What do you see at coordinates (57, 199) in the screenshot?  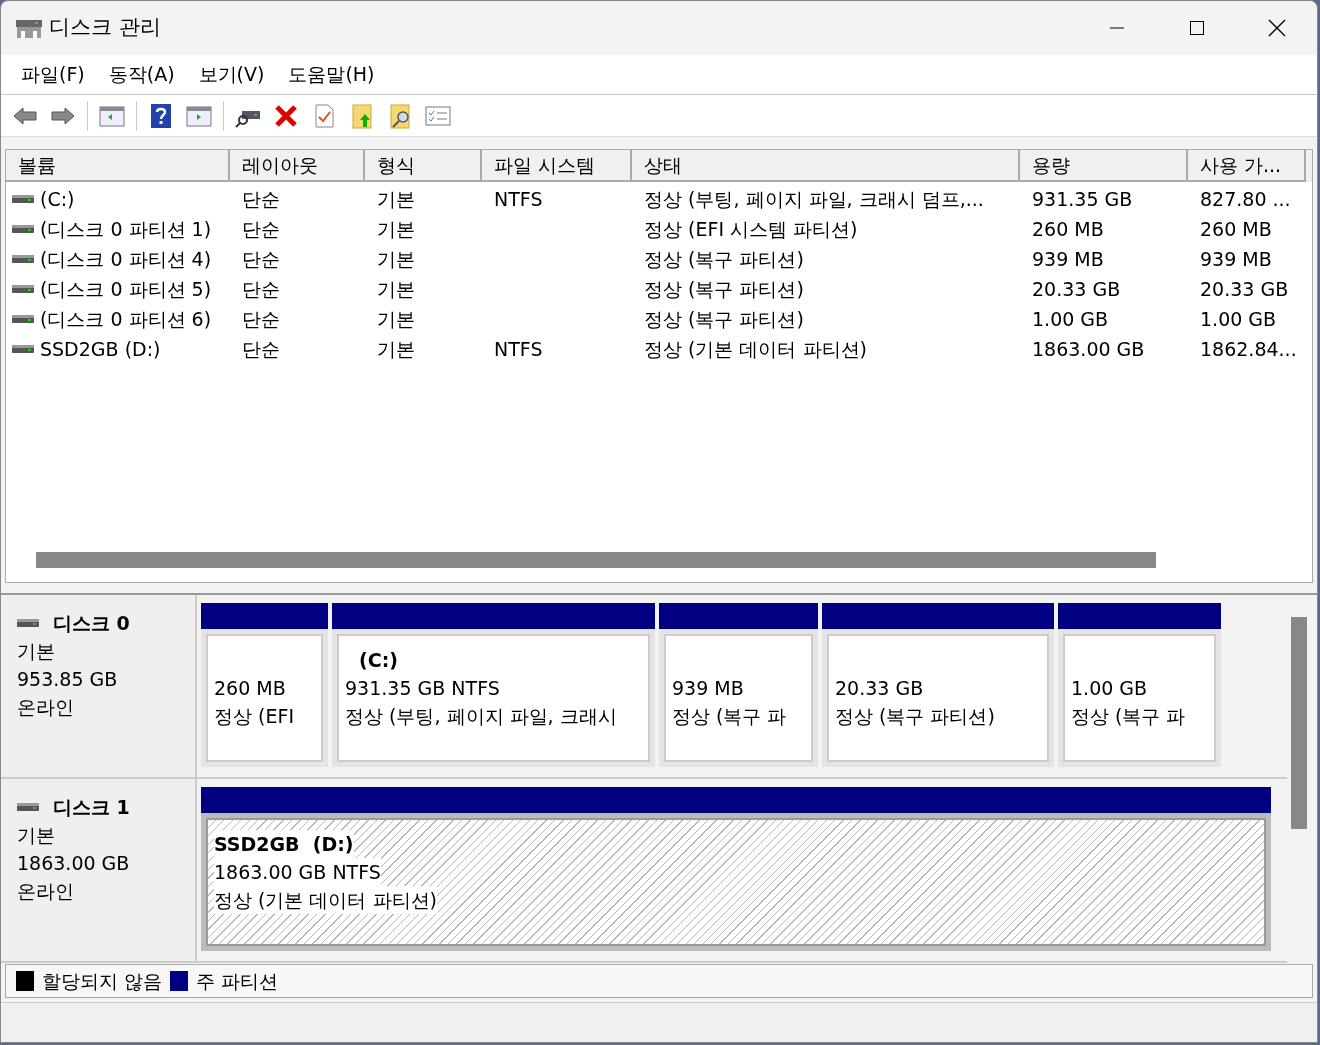 I see `table-cell-text: (C:)` at bounding box center [57, 199].